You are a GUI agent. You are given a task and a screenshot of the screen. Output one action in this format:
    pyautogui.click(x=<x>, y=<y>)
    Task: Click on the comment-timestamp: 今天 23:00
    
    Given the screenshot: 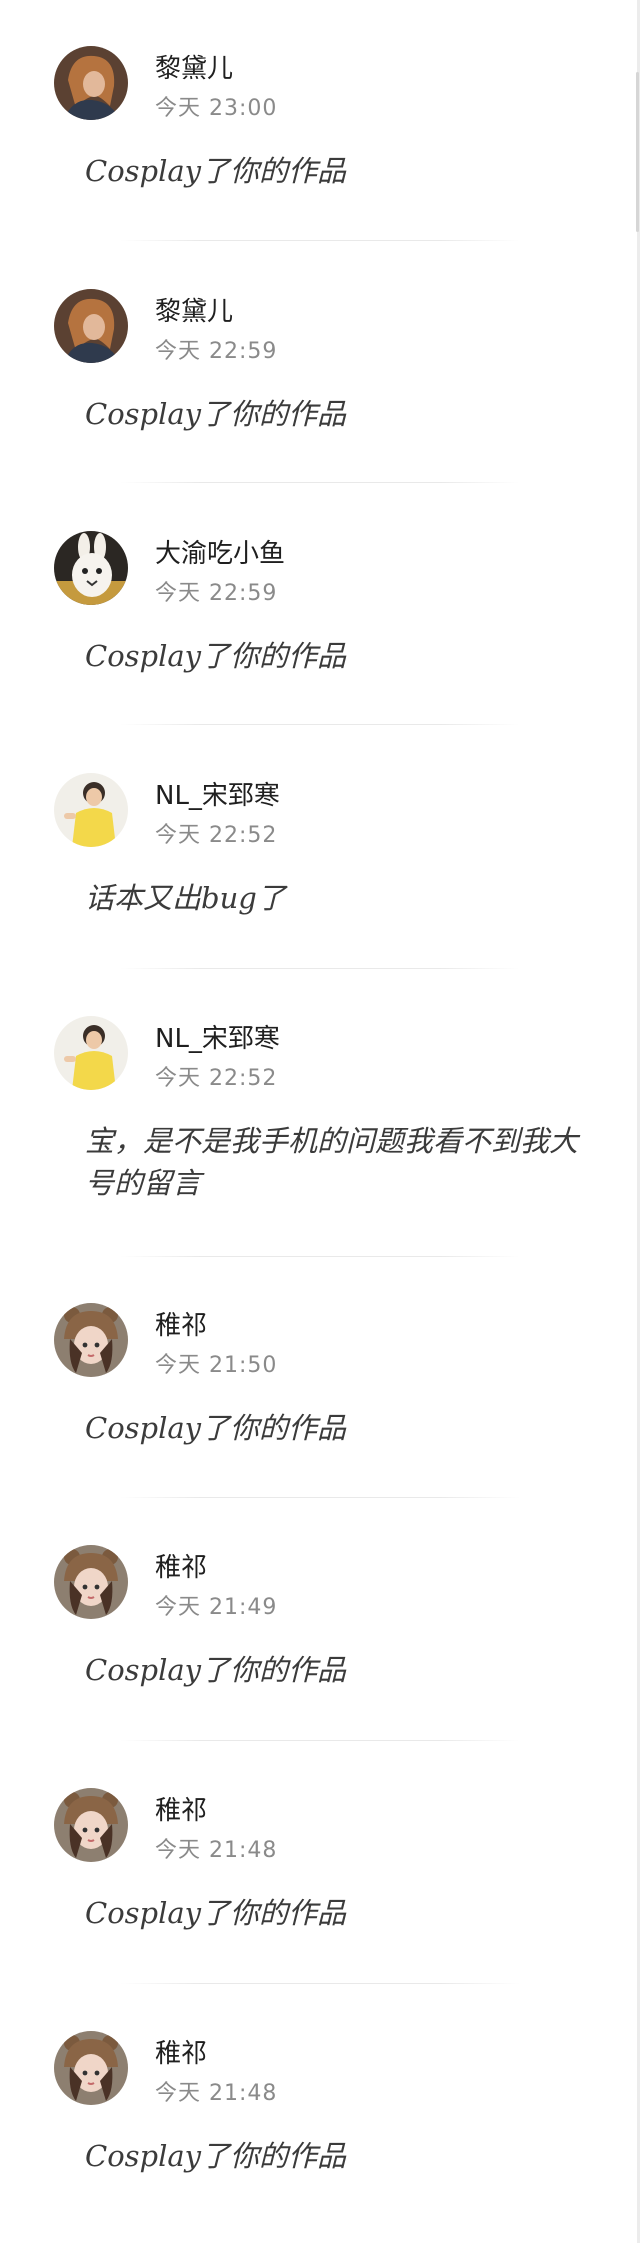 What is the action you would take?
    pyautogui.click(x=216, y=108)
    